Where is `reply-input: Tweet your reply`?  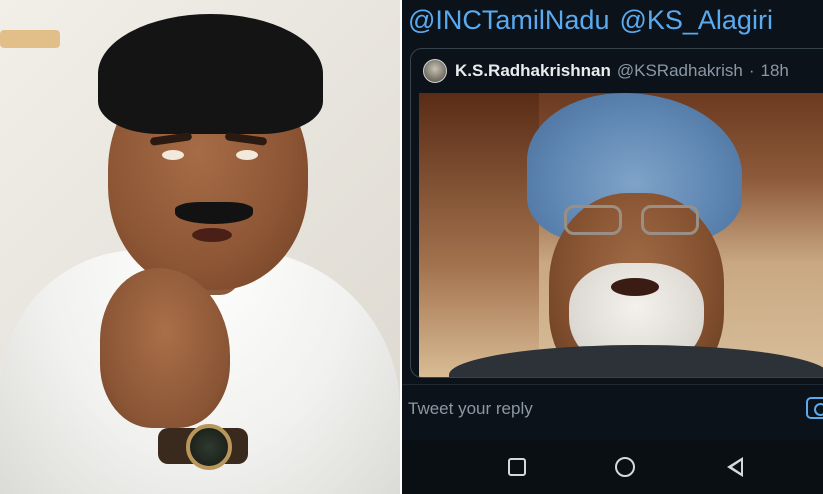
reply-input: Tweet your reply is located at coordinates (470, 409).